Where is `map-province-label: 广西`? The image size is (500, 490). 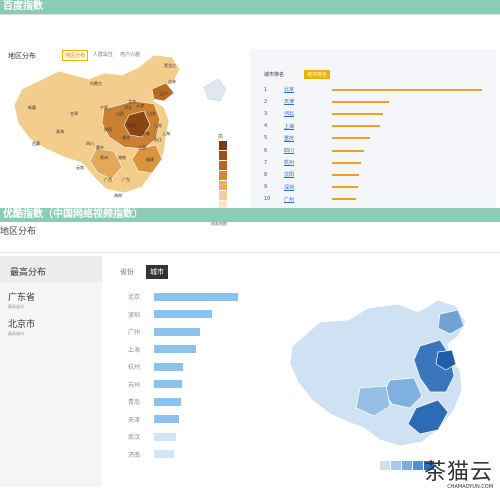 map-province-label: 广西 is located at coordinates (108, 179).